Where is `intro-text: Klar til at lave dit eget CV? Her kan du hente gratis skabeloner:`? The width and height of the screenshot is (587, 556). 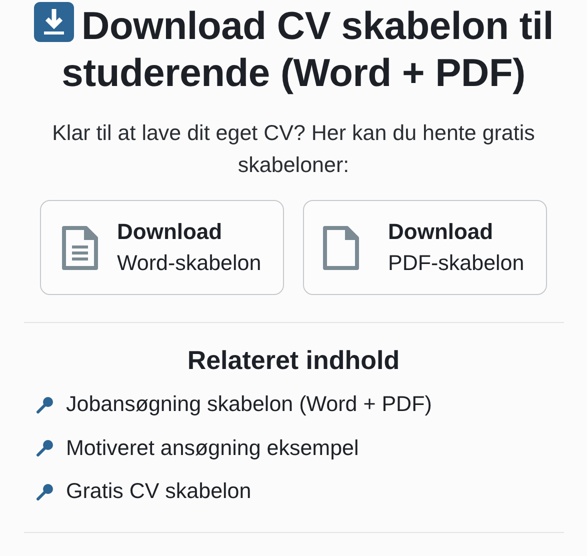 intro-text: Klar til at lave dit eget CV? Her kan du hente gratis skabeloner: is located at coordinates (293, 149).